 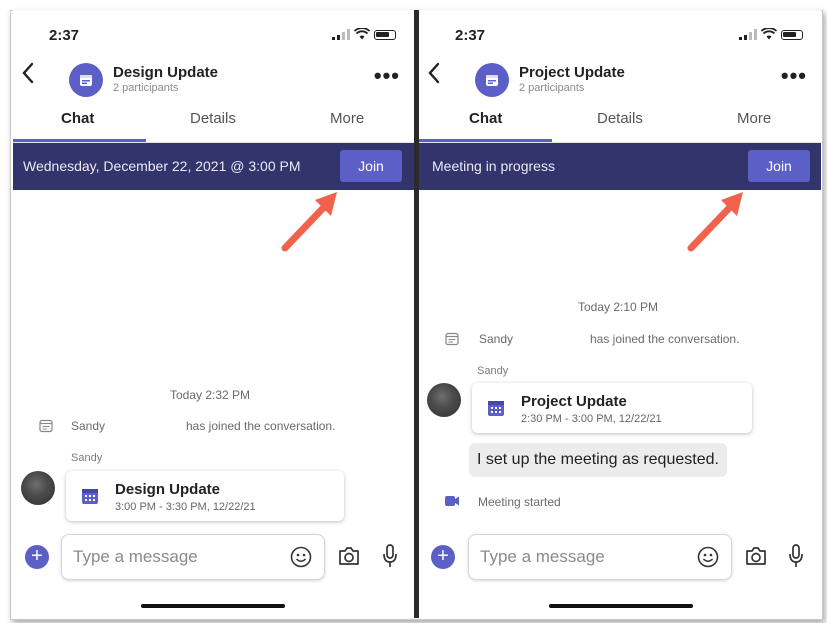 What do you see at coordinates (168, 489) in the screenshot?
I see `meeting-card-title: Design Update` at bounding box center [168, 489].